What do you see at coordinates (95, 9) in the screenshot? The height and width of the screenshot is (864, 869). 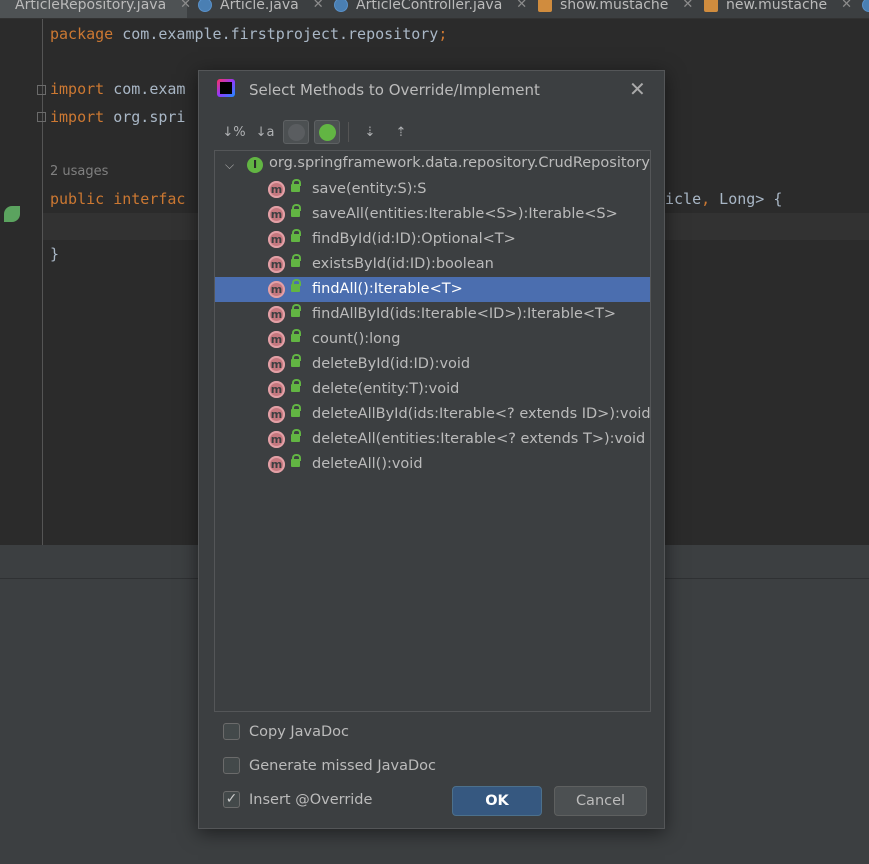 I see `tab-article-repository: ArticleRepository.java ✕` at bounding box center [95, 9].